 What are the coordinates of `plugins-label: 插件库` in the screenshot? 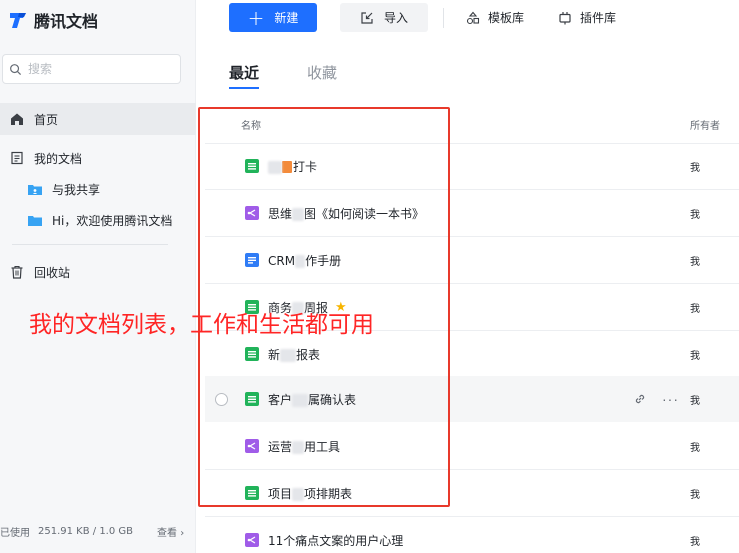 It's located at (598, 18).